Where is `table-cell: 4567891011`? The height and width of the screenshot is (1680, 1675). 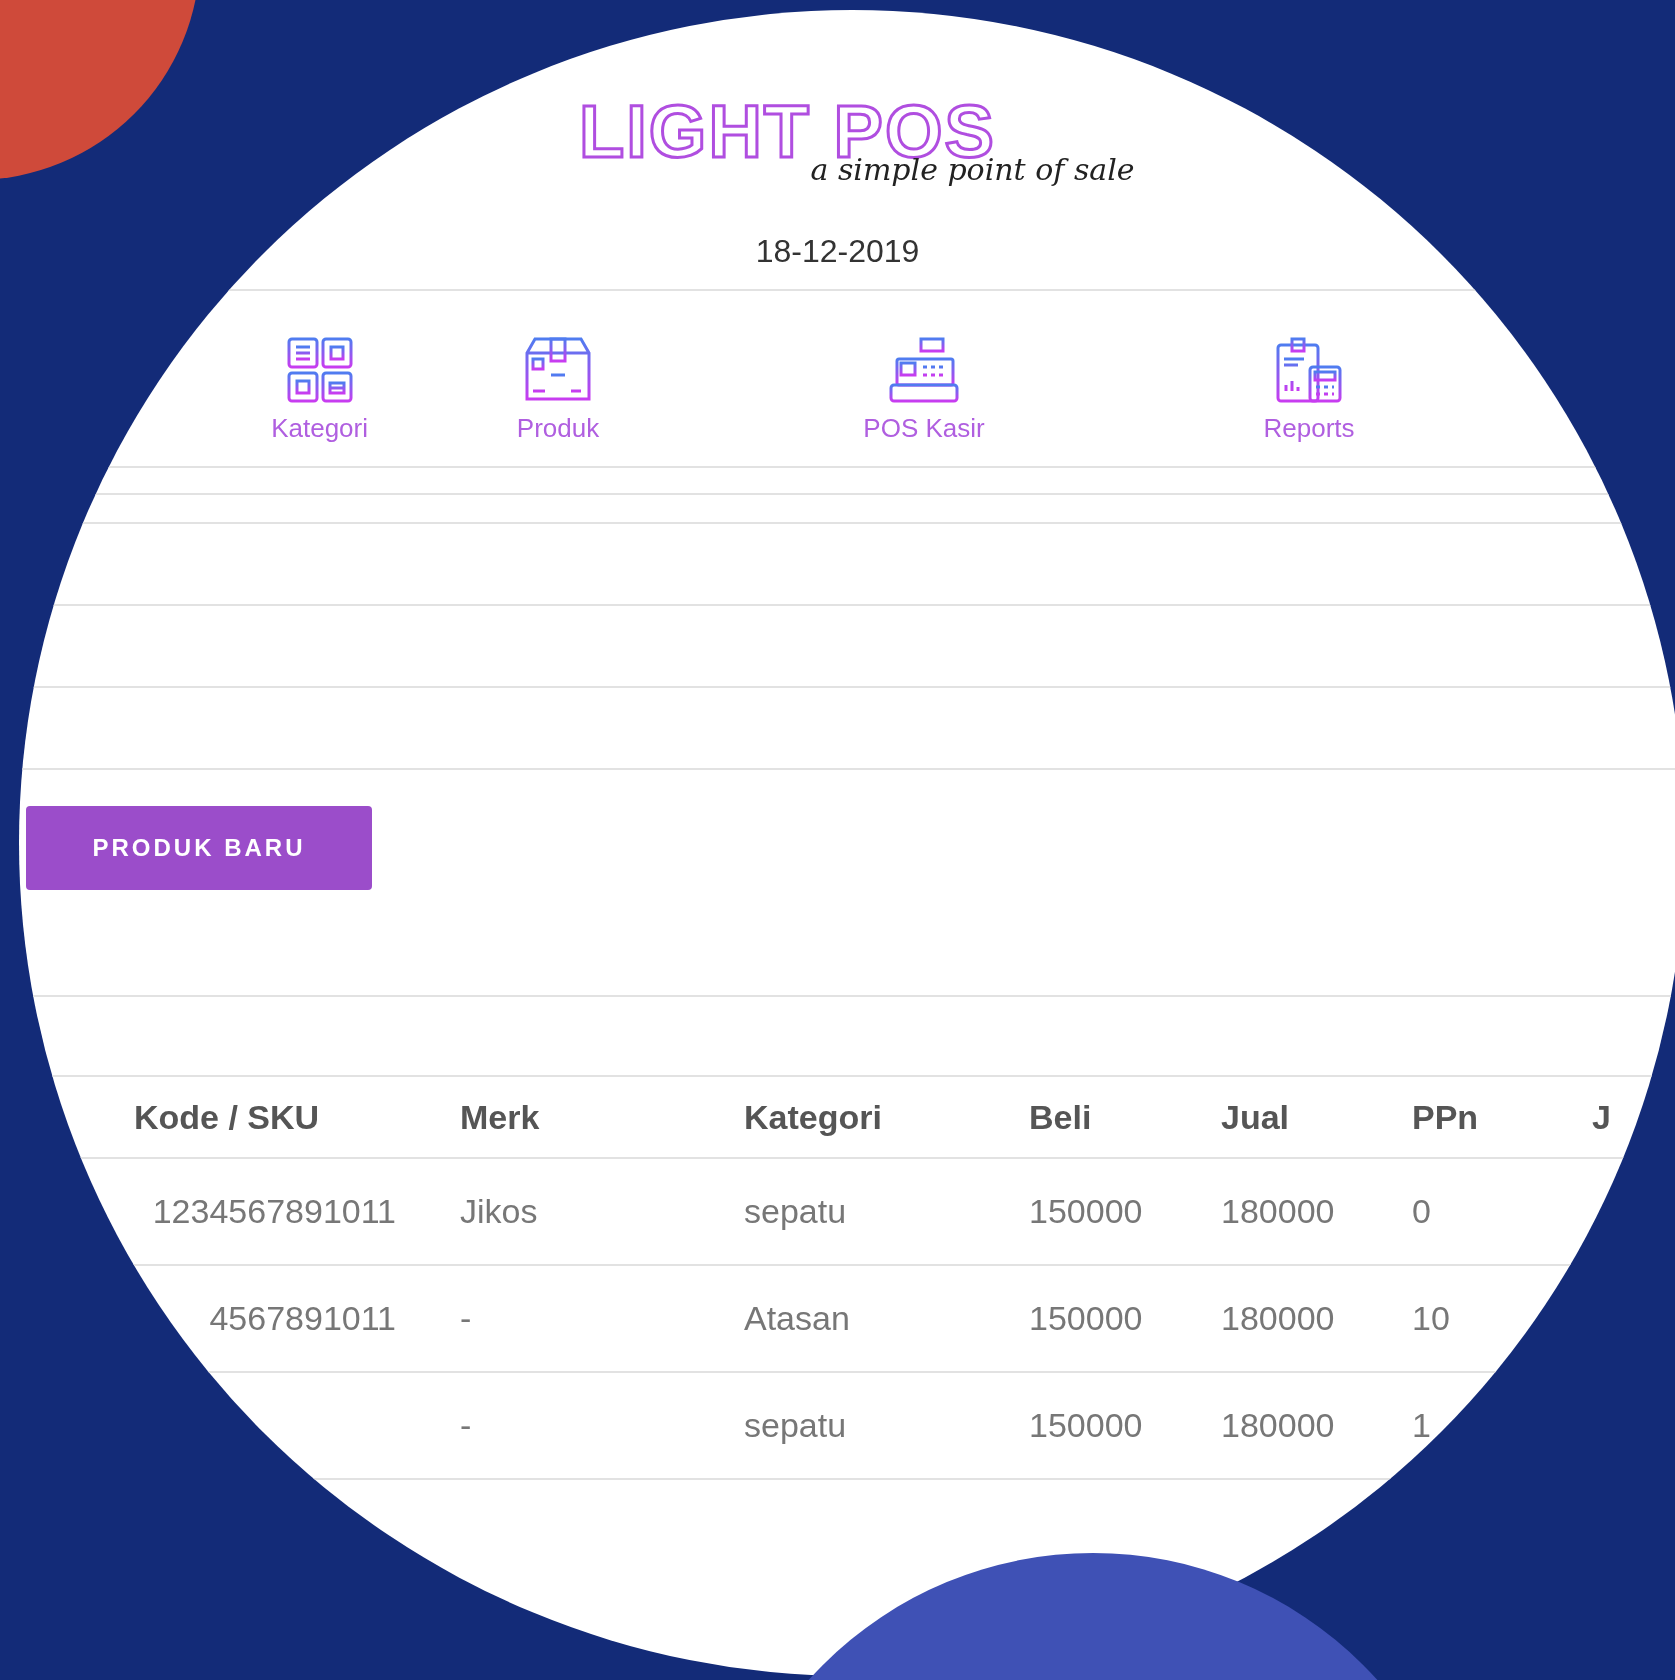 table-cell: 4567891011 is located at coordinates (302, 1318).